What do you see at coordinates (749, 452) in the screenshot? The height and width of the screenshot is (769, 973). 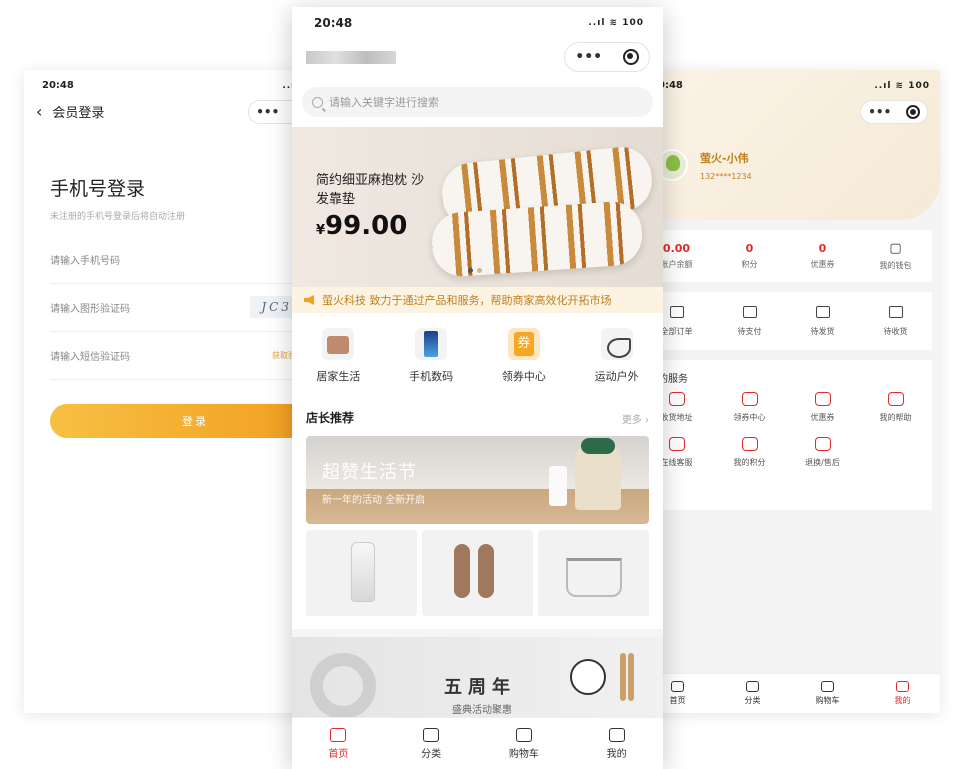 I see `service-points: 我的积分` at bounding box center [749, 452].